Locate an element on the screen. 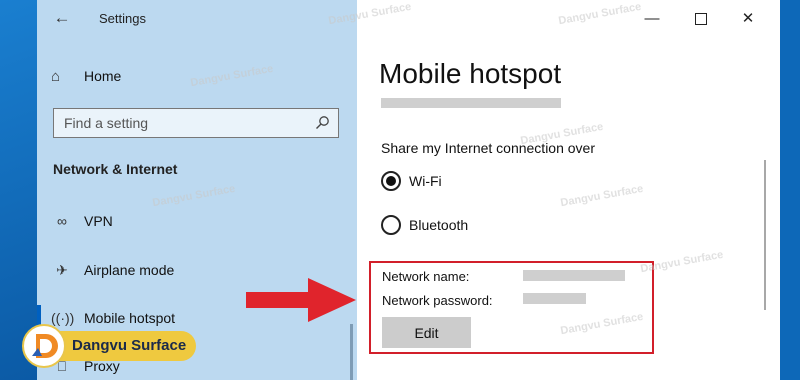  network-name-label: Network name: is located at coordinates (426, 276).